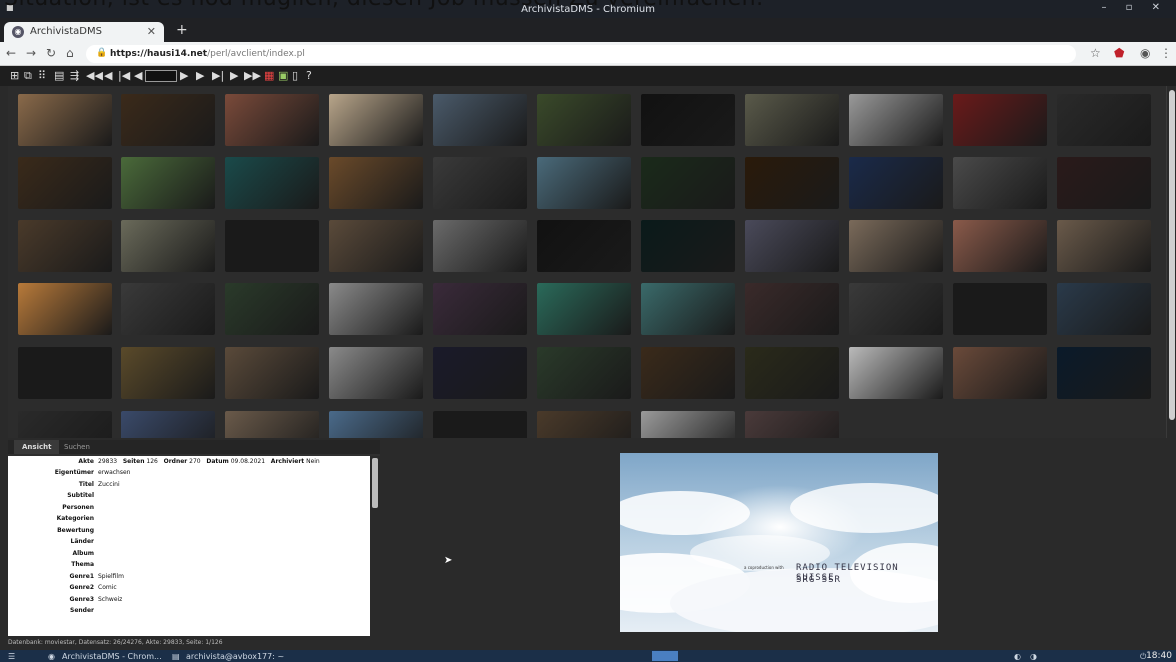 This screenshot has width=1176, height=662. What do you see at coordinates (94, 75) in the screenshot?
I see `first-icon: ◀◀` at bounding box center [94, 75].